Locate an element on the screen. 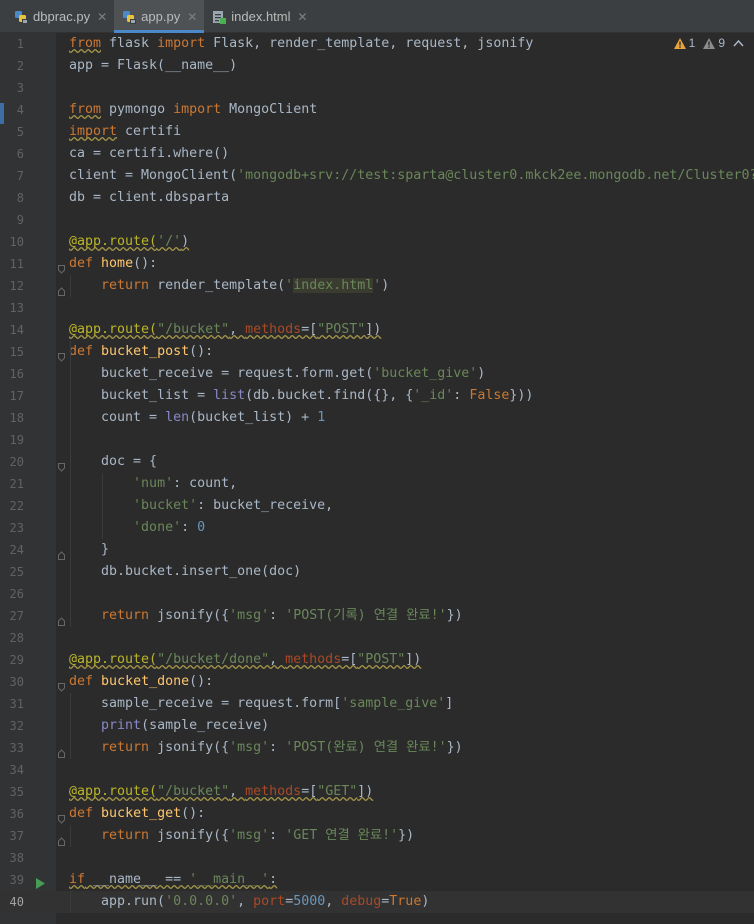  code-token: 'msg' is located at coordinates (249, 747).